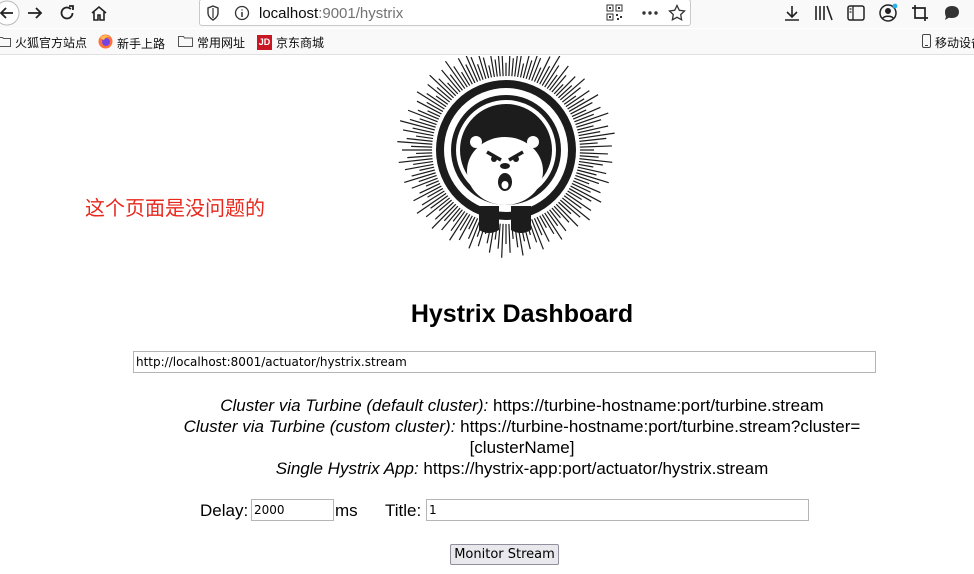 The height and width of the screenshot is (574, 974). I want to click on help-line-turbine-custom-cont: [clusterName], so click(504, 447).